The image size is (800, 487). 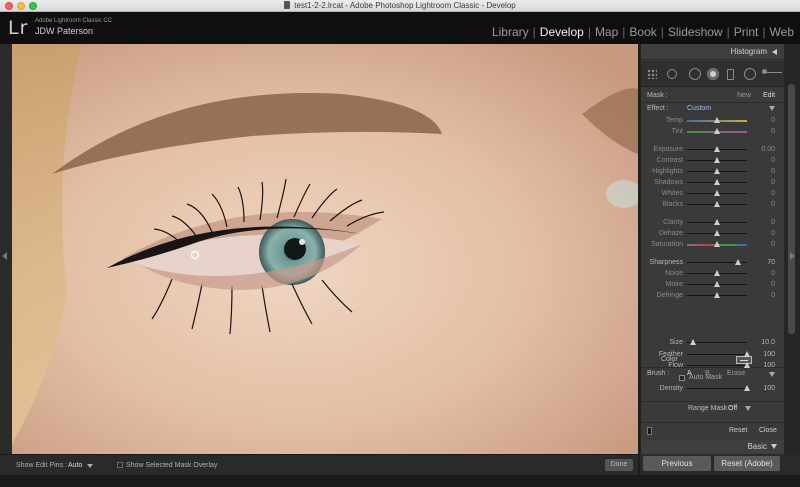 I want to click on saturation-slider-knob, so click(x=717, y=244).